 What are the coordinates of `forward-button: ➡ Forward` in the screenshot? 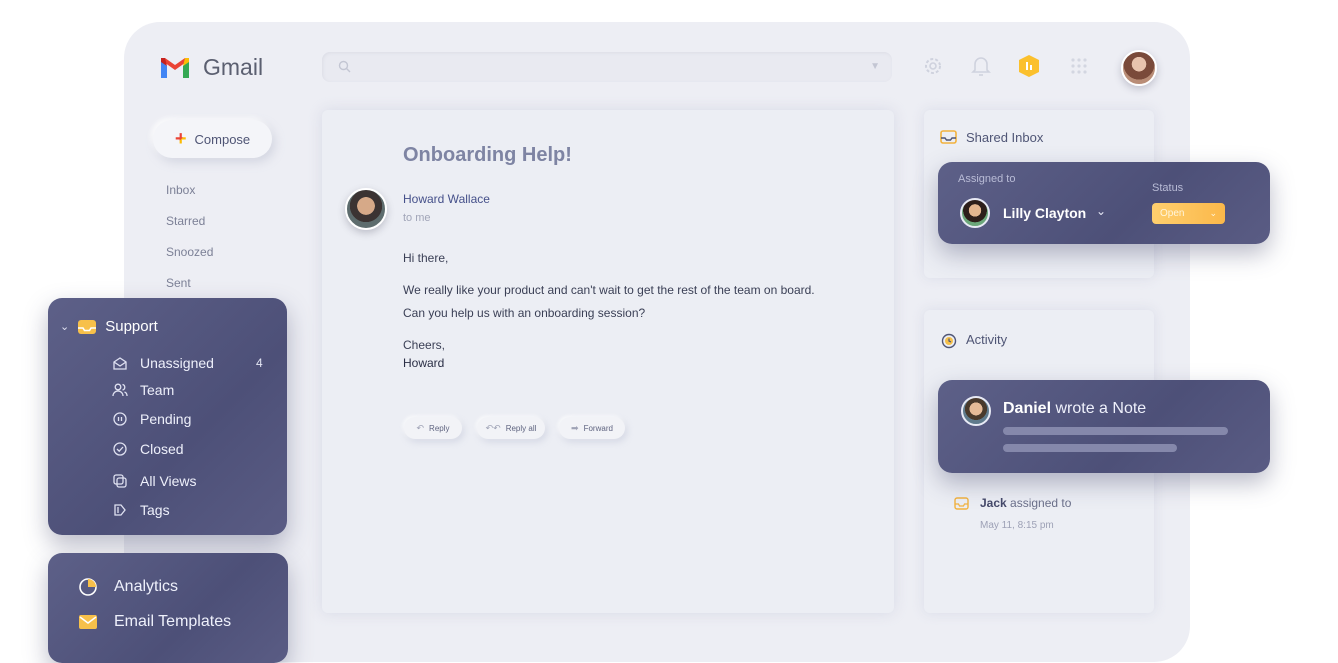 It's located at (592, 428).